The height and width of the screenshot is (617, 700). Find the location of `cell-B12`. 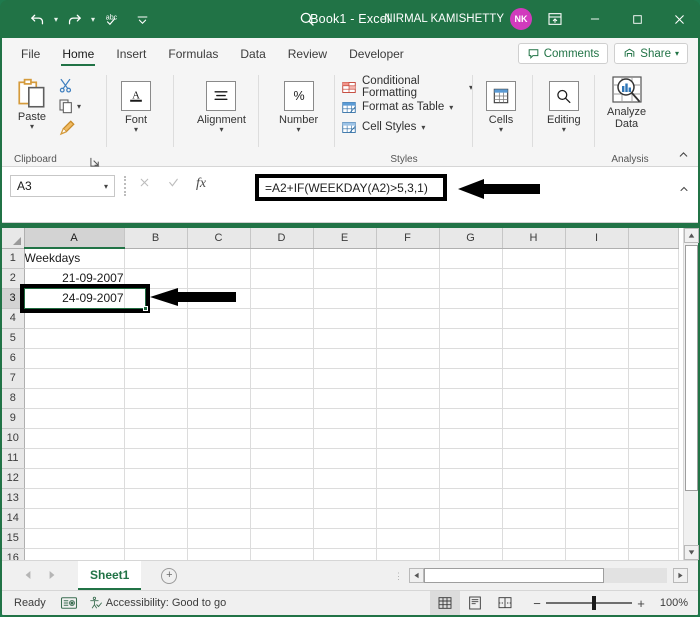

cell-B12 is located at coordinates (156, 478).